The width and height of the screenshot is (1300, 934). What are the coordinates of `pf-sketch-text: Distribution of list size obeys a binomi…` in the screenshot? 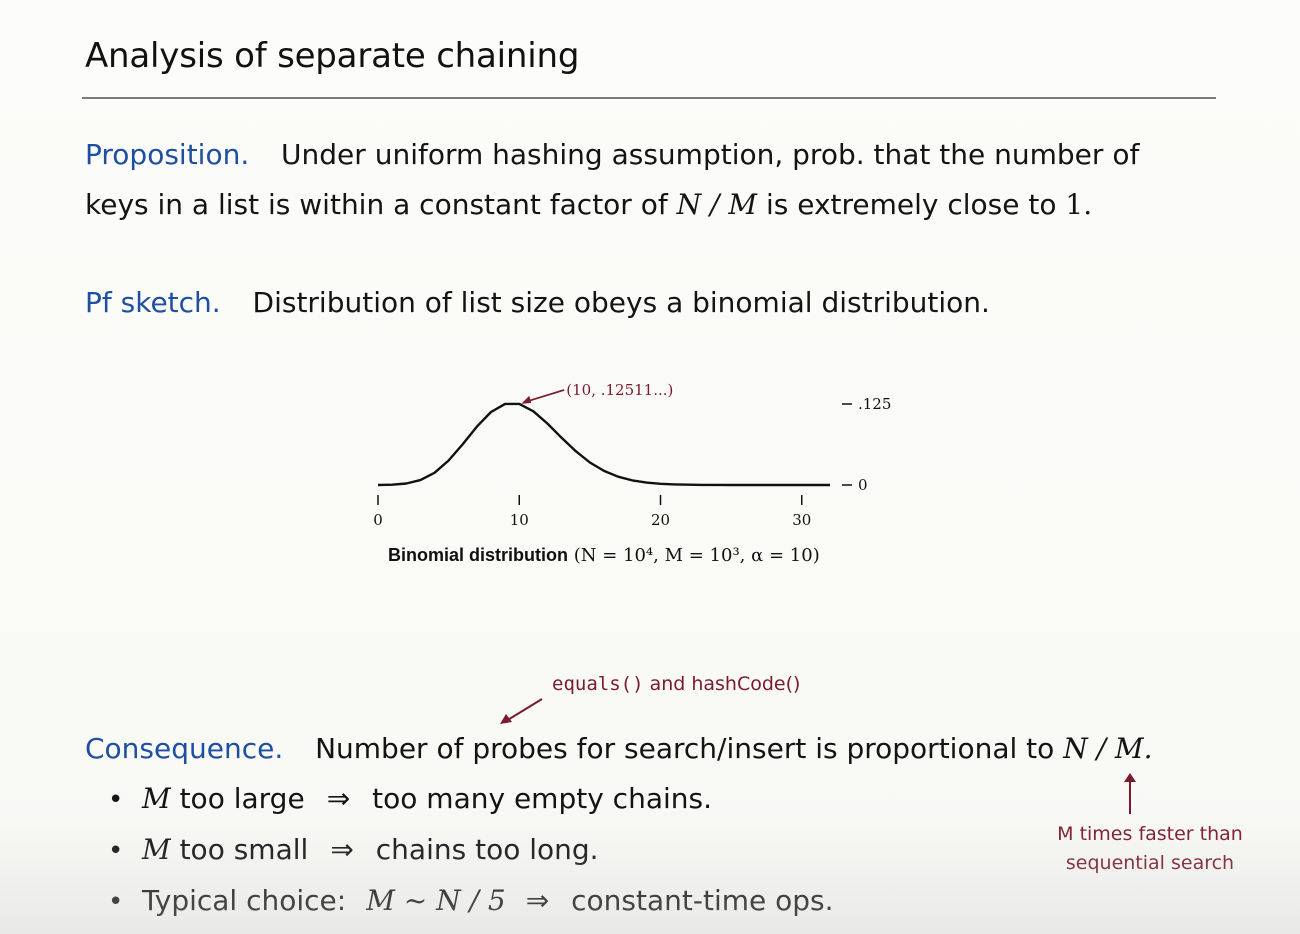 It's located at (621, 302).